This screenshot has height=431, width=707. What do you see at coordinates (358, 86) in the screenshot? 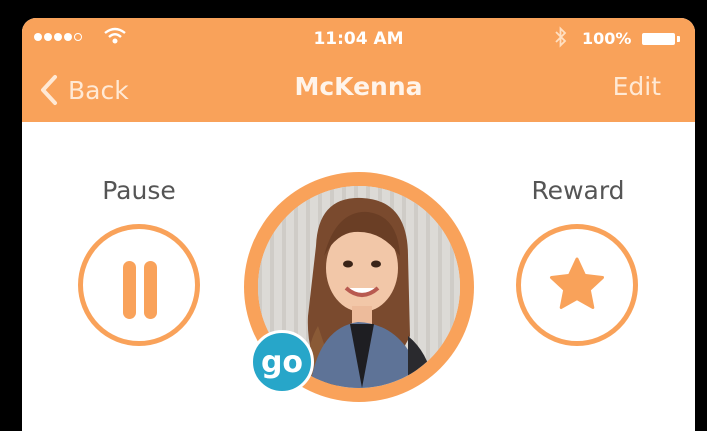
I see `page-title: McKenna` at bounding box center [358, 86].